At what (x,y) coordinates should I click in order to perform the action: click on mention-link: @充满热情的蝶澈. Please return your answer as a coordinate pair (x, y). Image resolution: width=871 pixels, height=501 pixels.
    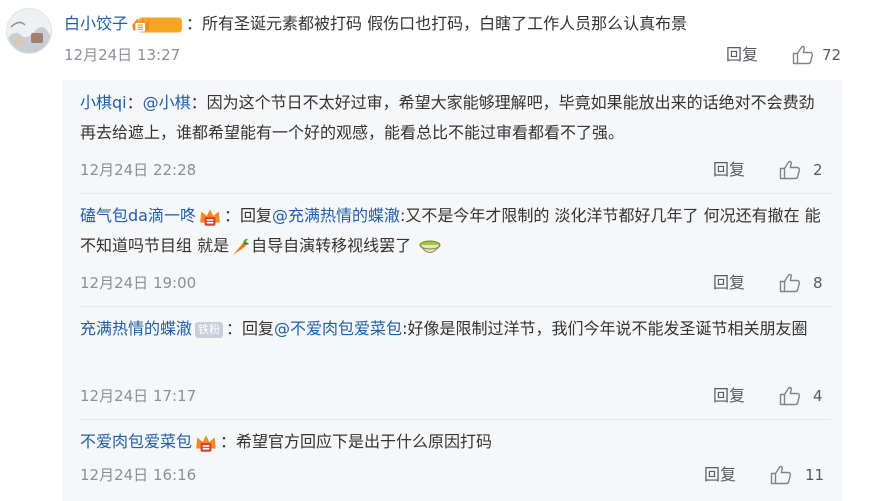
    Looking at the image, I should click on (336, 215).